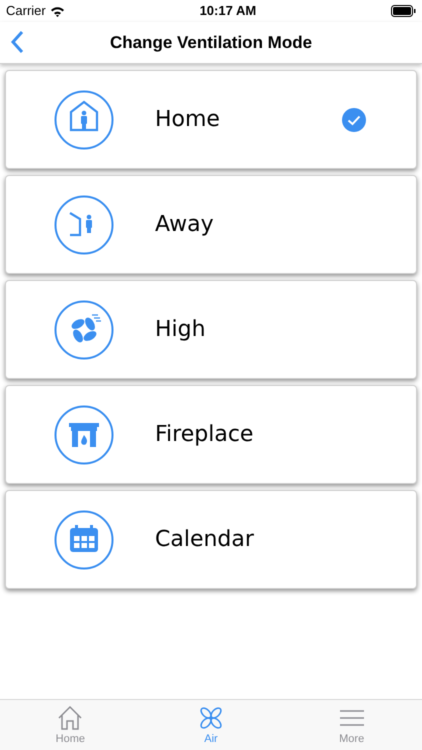 The height and width of the screenshot is (750, 422). What do you see at coordinates (84, 120) in the screenshot?
I see `house-person-icon` at bounding box center [84, 120].